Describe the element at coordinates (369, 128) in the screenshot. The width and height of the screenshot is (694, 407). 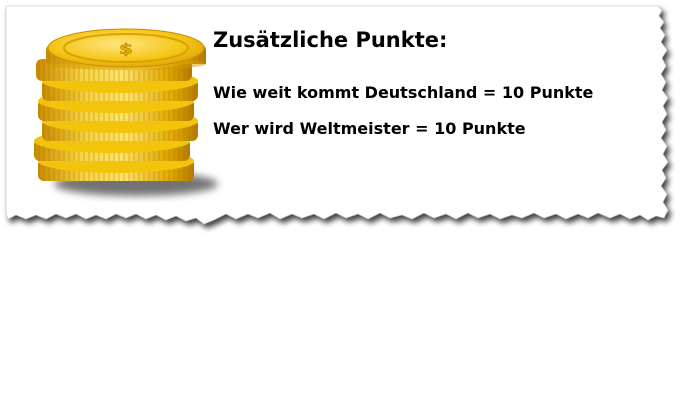
I see `bonus-line: Wer wird Weltmeister = 10 Punkte` at that location.